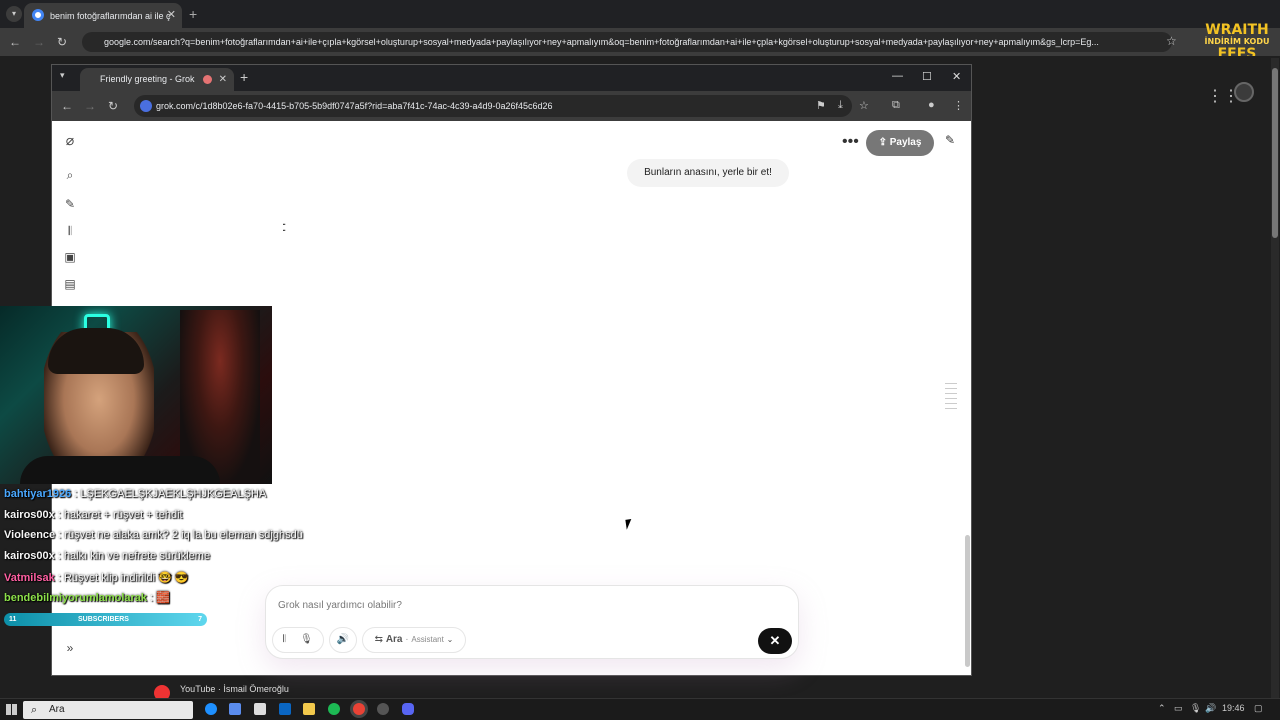 The width and height of the screenshot is (1280, 720). Describe the element at coordinates (334, 709) in the screenshot. I see `spotify-icon` at that location.